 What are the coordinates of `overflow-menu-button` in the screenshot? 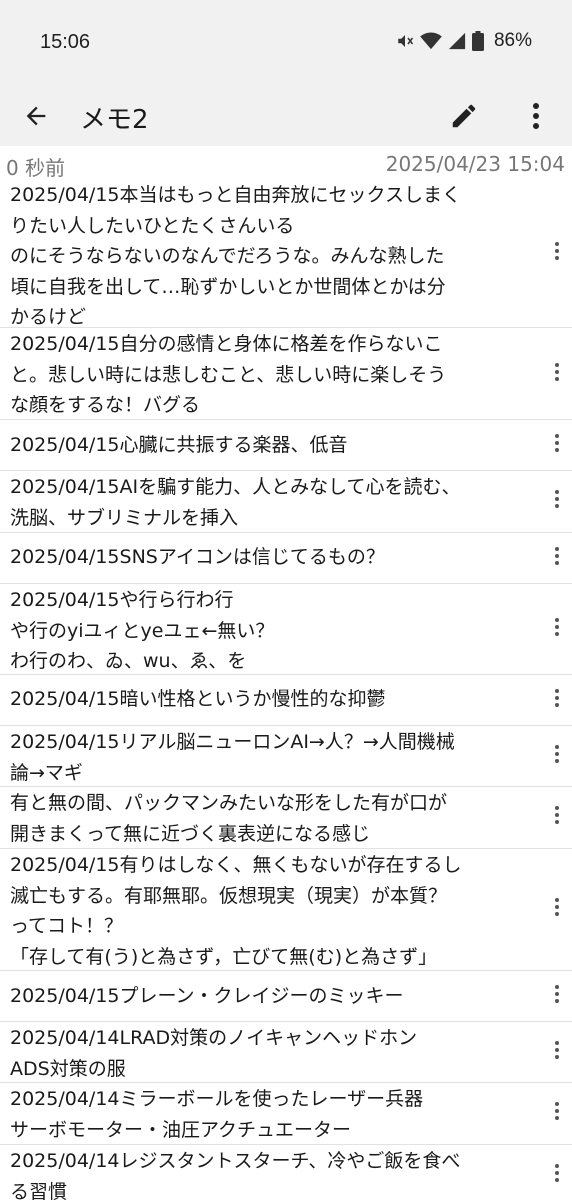 It's located at (536, 116).